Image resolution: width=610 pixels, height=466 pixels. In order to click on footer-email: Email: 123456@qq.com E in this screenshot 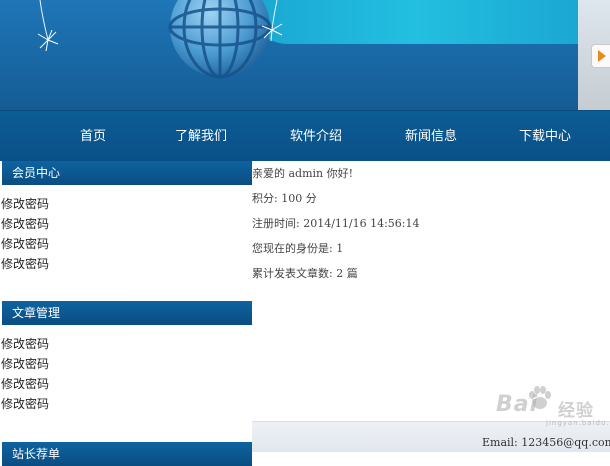, I will do `click(546, 442)`.